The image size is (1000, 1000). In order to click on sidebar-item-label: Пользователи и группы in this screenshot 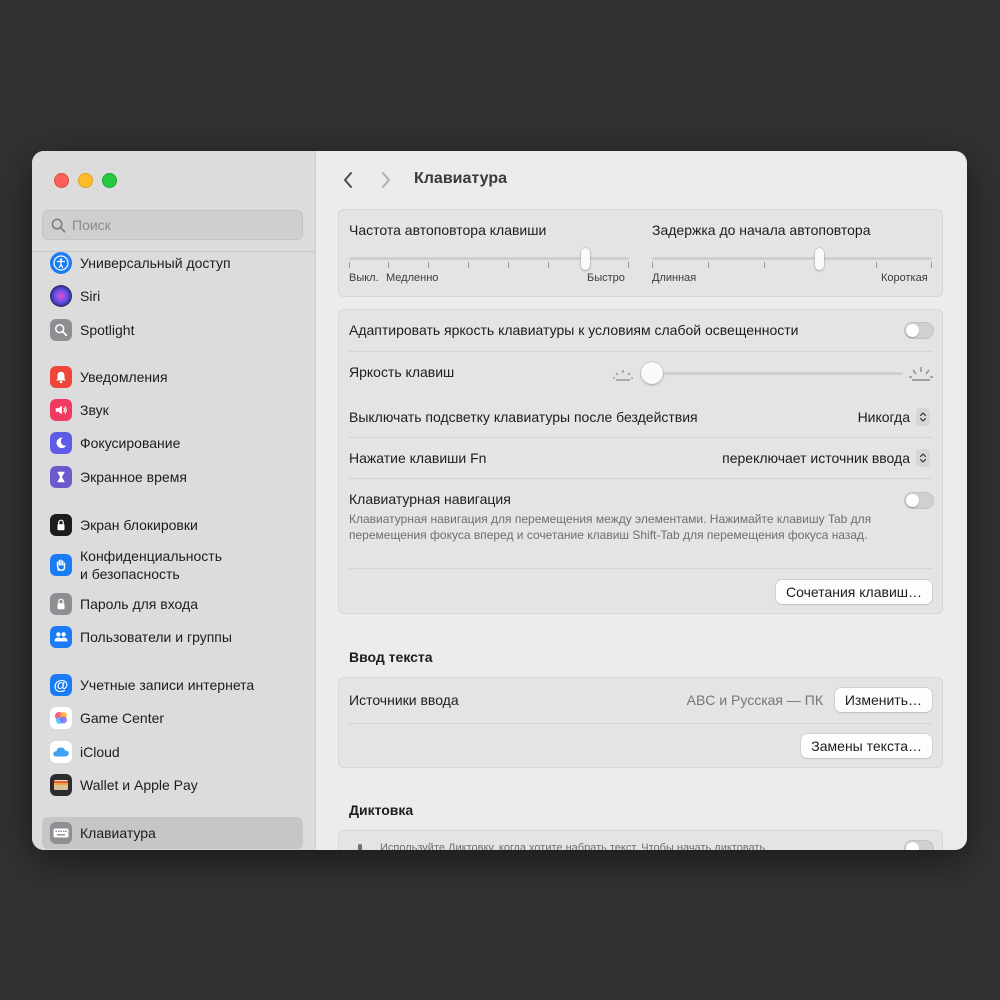, I will do `click(156, 637)`.